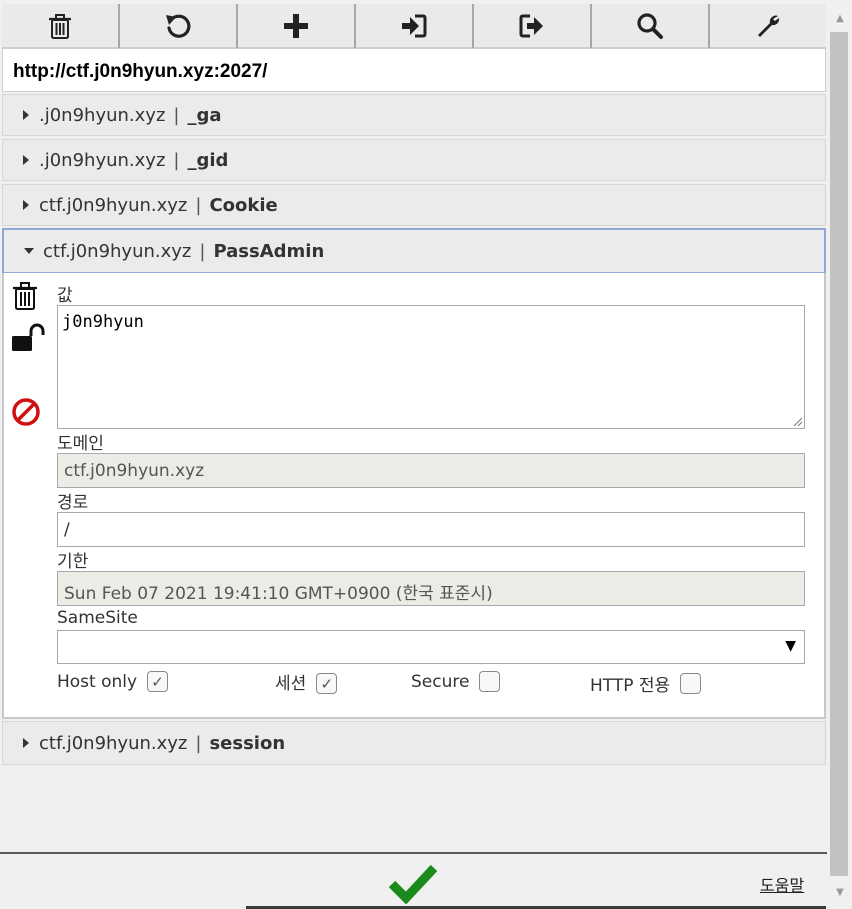  Describe the element at coordinates (414, 160) in the screenshot. I see `cookie-row-gid: .j0n9hyun.xyz | _gid` at that location.